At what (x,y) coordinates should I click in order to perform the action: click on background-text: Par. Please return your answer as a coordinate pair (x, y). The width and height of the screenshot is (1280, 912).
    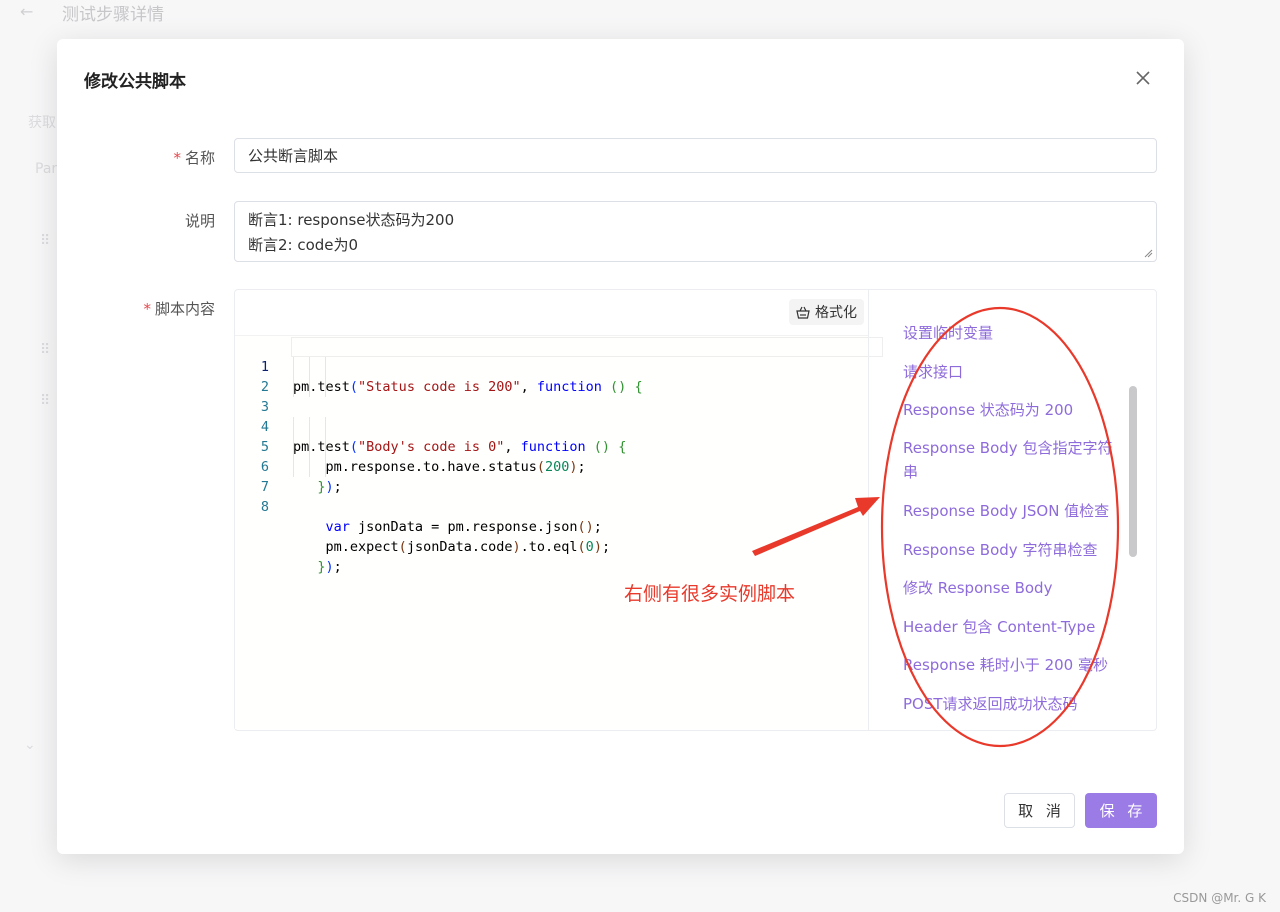
    Looking at the image, I should click on (46, 169).